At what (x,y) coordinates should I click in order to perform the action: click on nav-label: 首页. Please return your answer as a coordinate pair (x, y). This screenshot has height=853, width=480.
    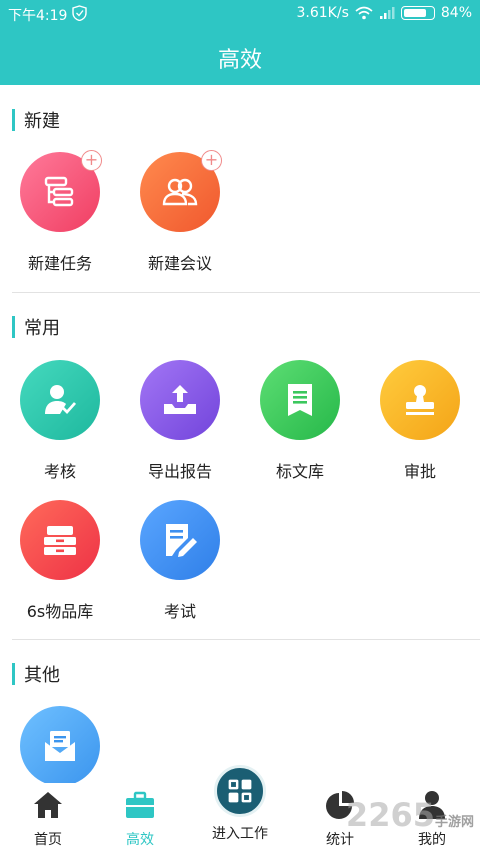
    Looking at the image, I should click on (48, 840).